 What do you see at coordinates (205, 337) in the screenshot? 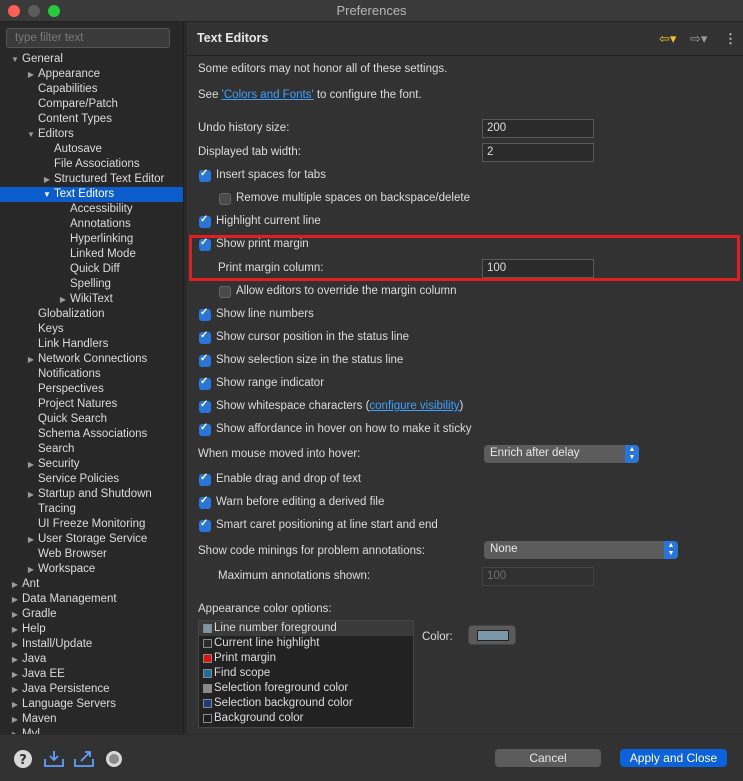
I see `cursor-position-checkbox` at bounding box center [205, 337].